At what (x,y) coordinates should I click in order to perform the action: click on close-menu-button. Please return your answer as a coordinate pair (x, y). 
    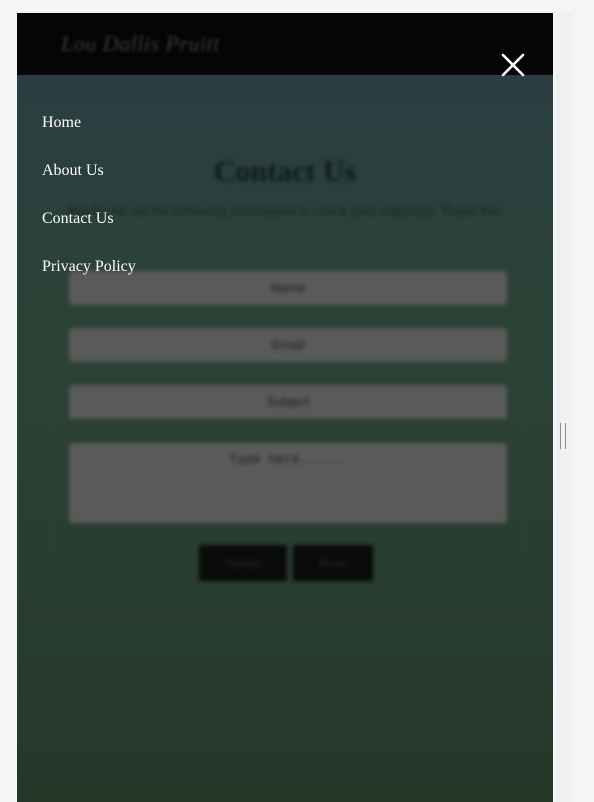
    Looking at the image, I should click on (513, 65).